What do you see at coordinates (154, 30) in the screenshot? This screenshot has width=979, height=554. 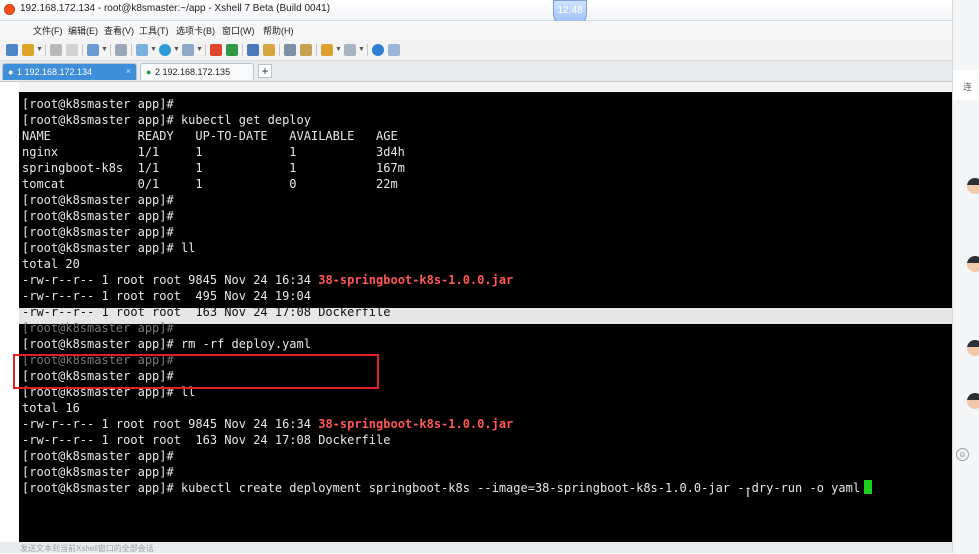 I see `menu-tools: 工具(T)` at bounding box center [154, 30].